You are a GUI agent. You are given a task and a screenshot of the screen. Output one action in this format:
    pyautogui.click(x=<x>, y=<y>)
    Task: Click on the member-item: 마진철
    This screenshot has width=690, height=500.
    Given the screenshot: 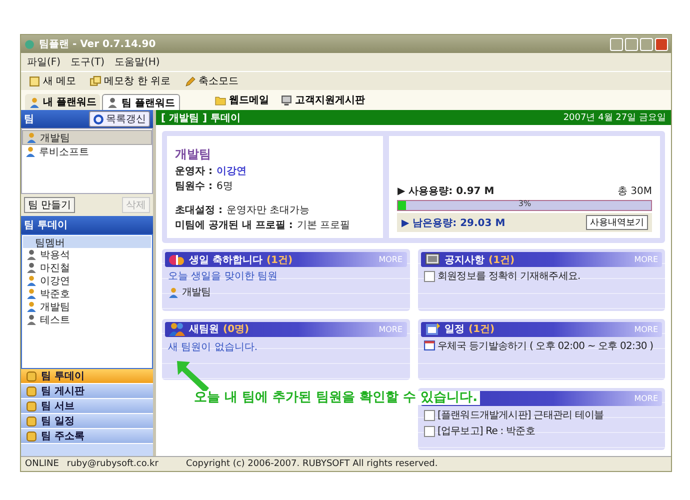 What is the action you would take?
    pyautogui.click(x=87, y=267)
    